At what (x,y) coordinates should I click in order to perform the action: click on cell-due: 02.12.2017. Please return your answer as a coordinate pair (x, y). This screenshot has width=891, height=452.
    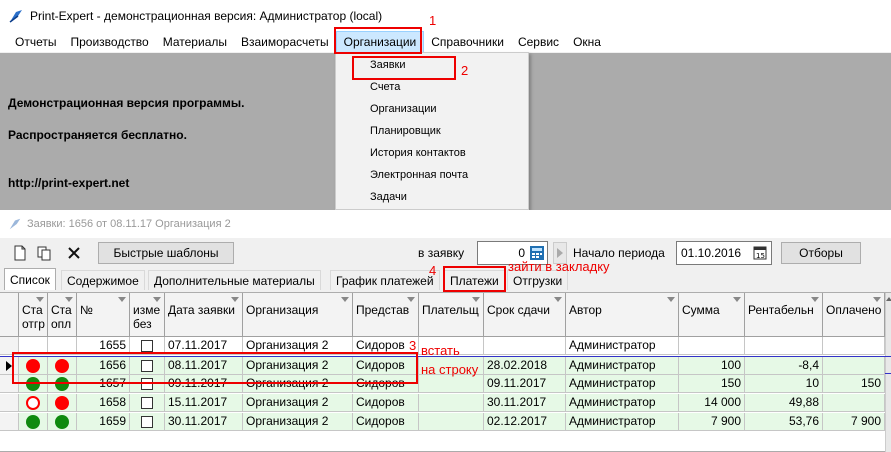
    Looking at the image, I should click on (525, 422).